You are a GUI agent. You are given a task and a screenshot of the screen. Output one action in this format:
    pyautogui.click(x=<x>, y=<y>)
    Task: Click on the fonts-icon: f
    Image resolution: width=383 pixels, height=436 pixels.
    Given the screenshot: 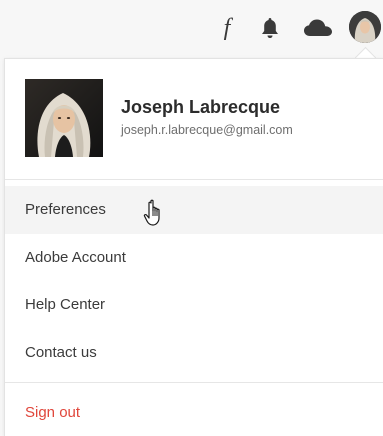 What is the action you would take?
    pyautogui.click(x=227, y=28)
    